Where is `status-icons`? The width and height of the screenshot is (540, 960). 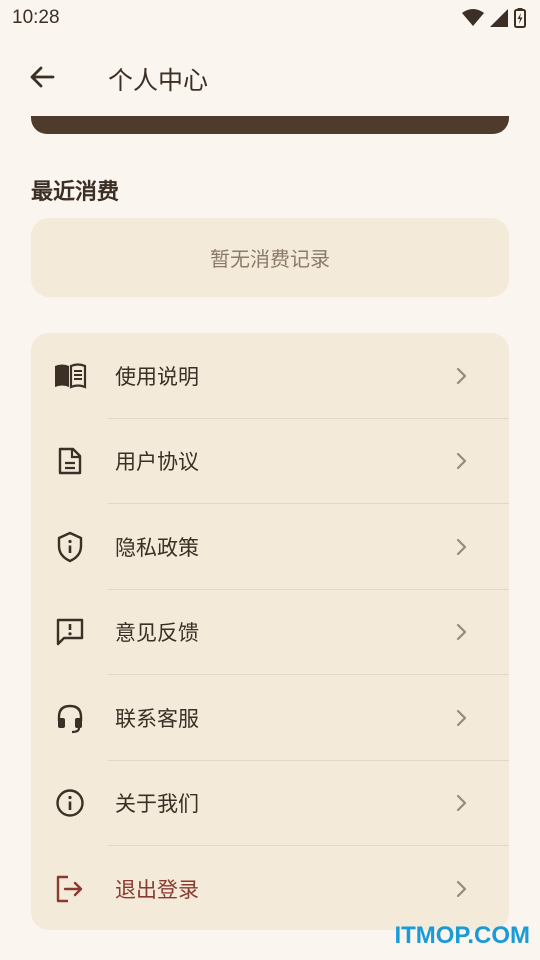 status-icons is located at coordinates (494, 18).